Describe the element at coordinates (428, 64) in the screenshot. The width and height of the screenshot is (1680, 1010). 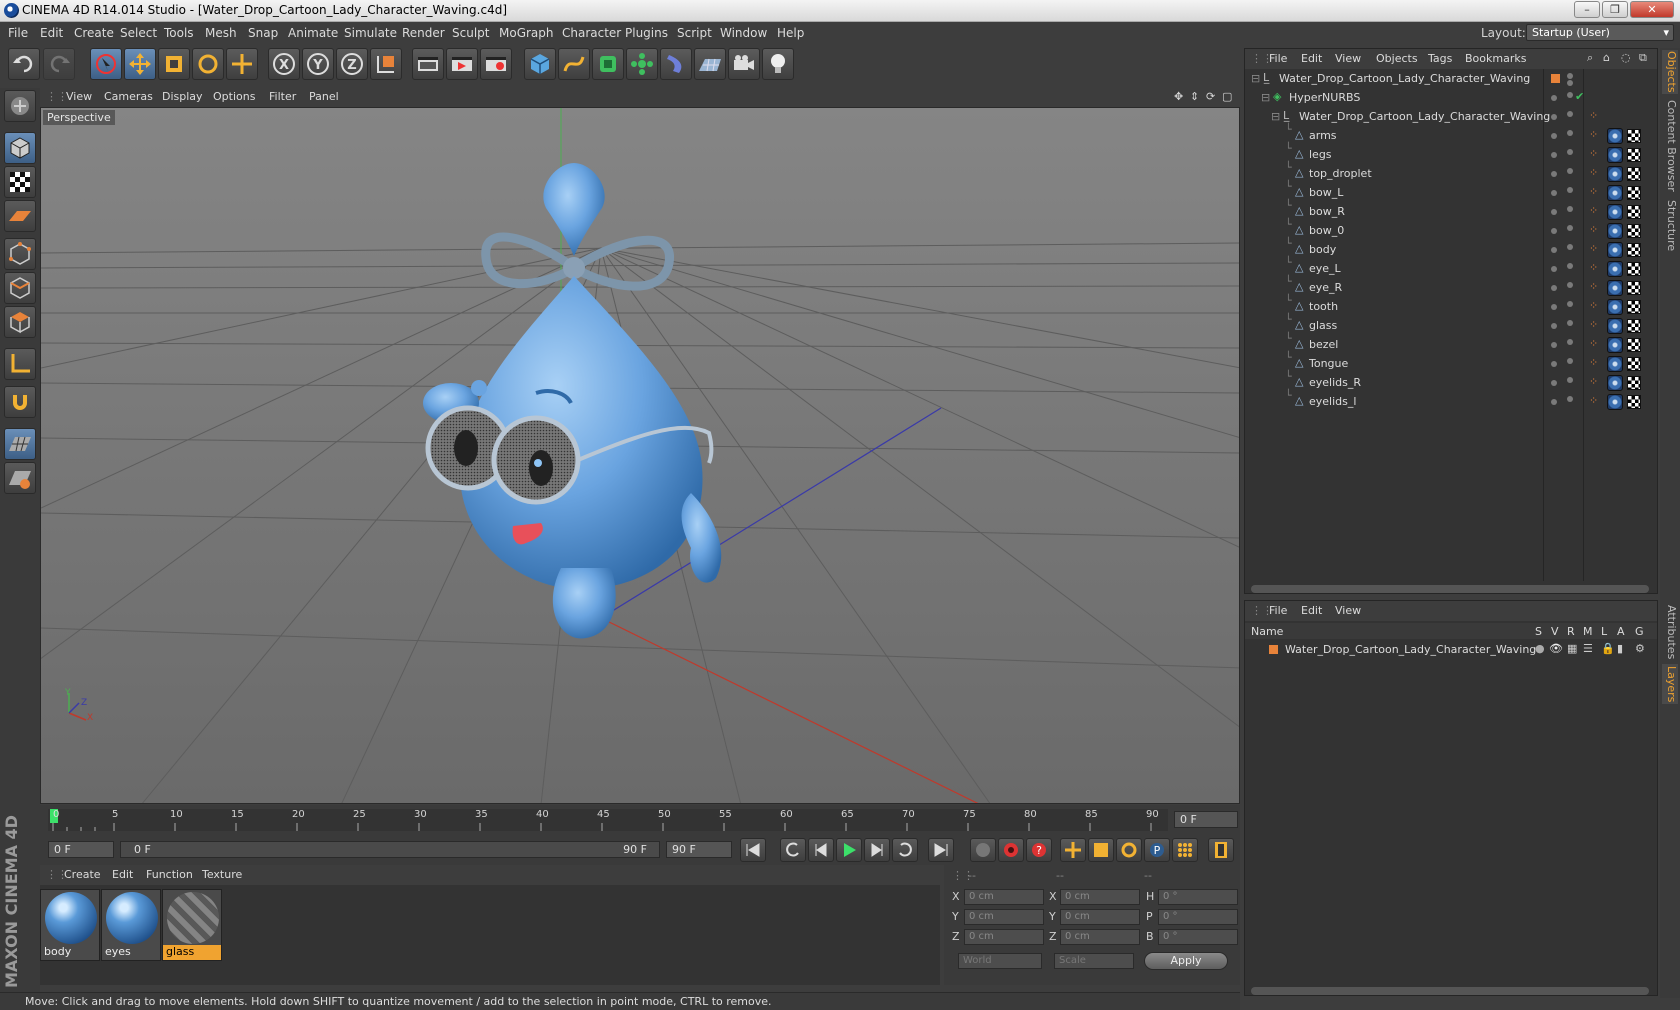
I see `render-view-icon` at that location.